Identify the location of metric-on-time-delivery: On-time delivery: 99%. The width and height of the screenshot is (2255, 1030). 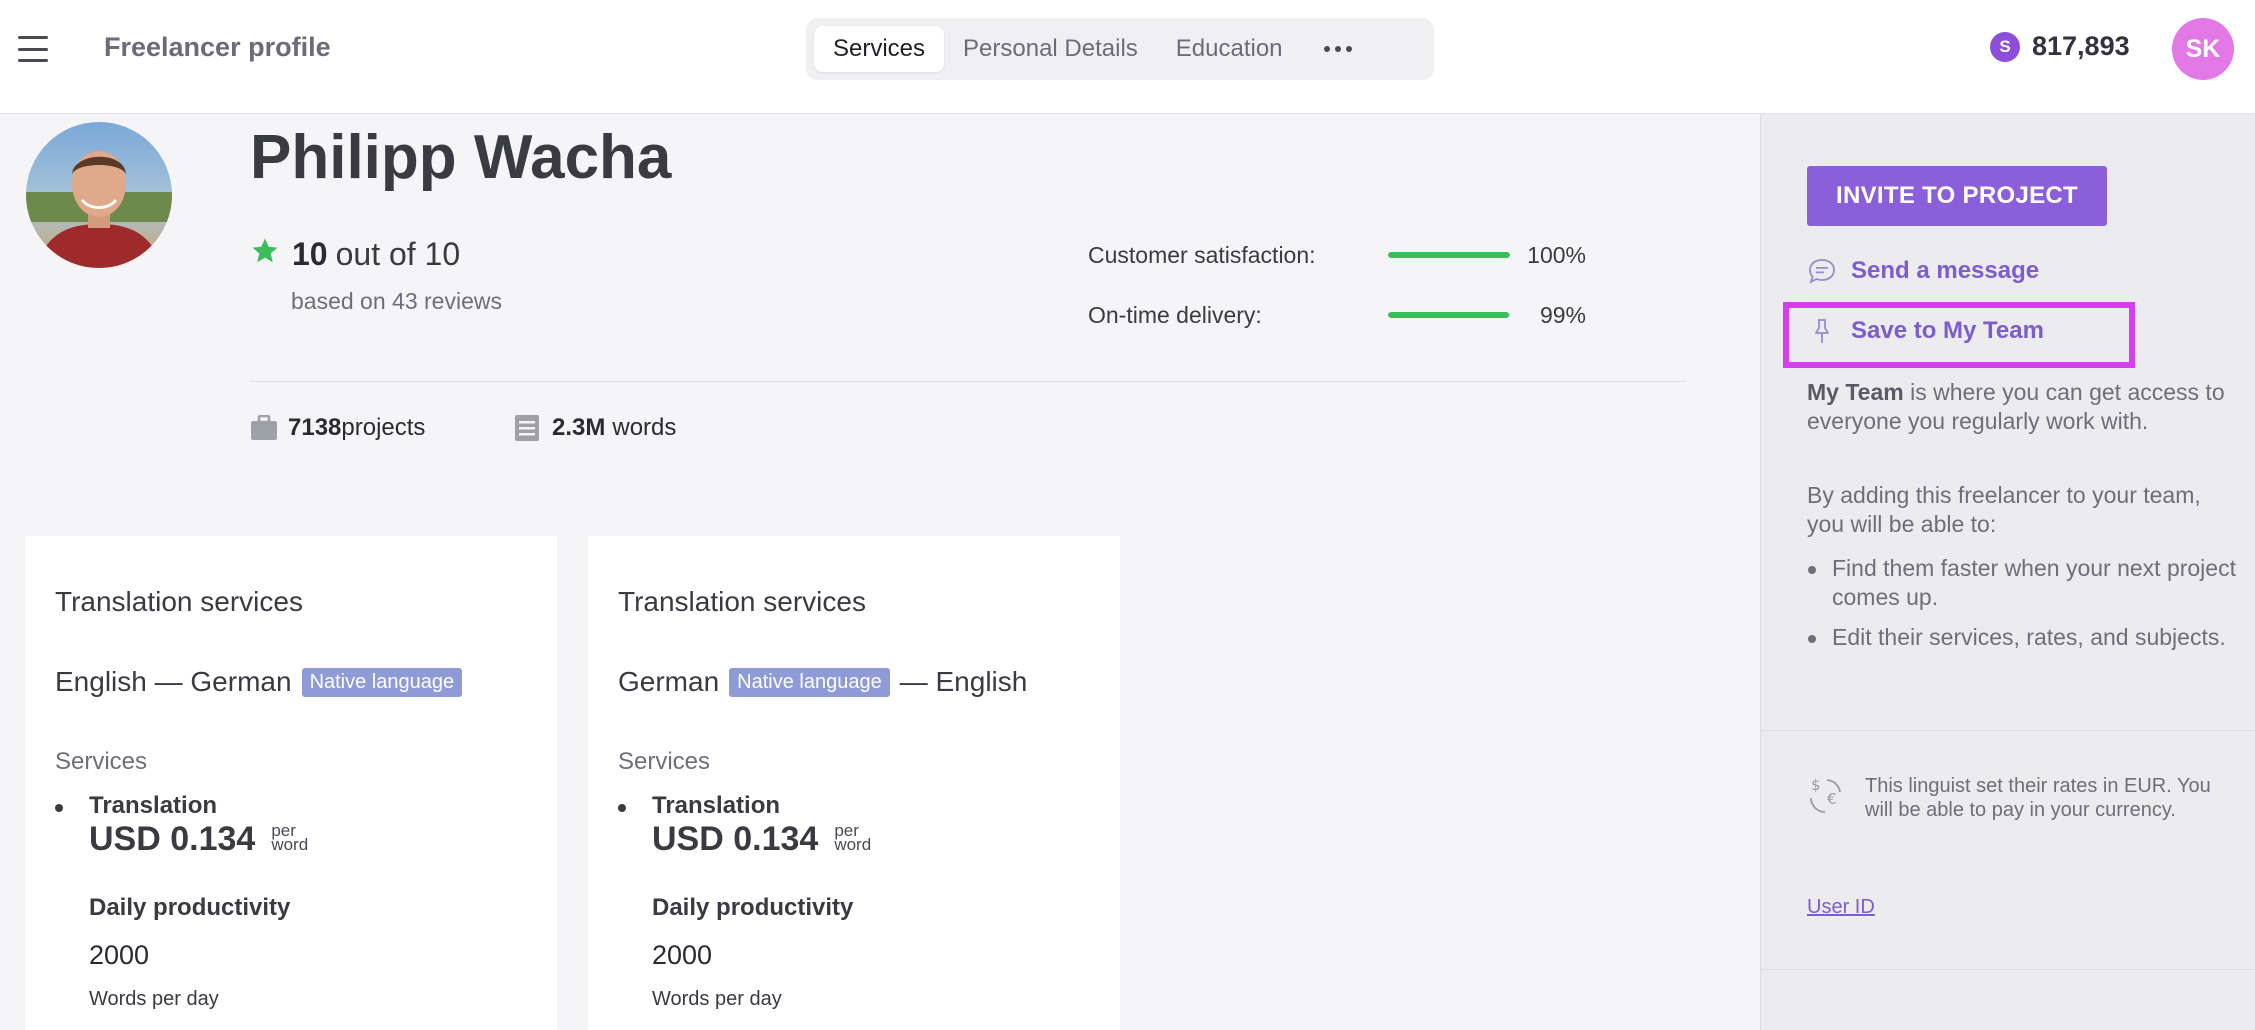
(1337, 315).